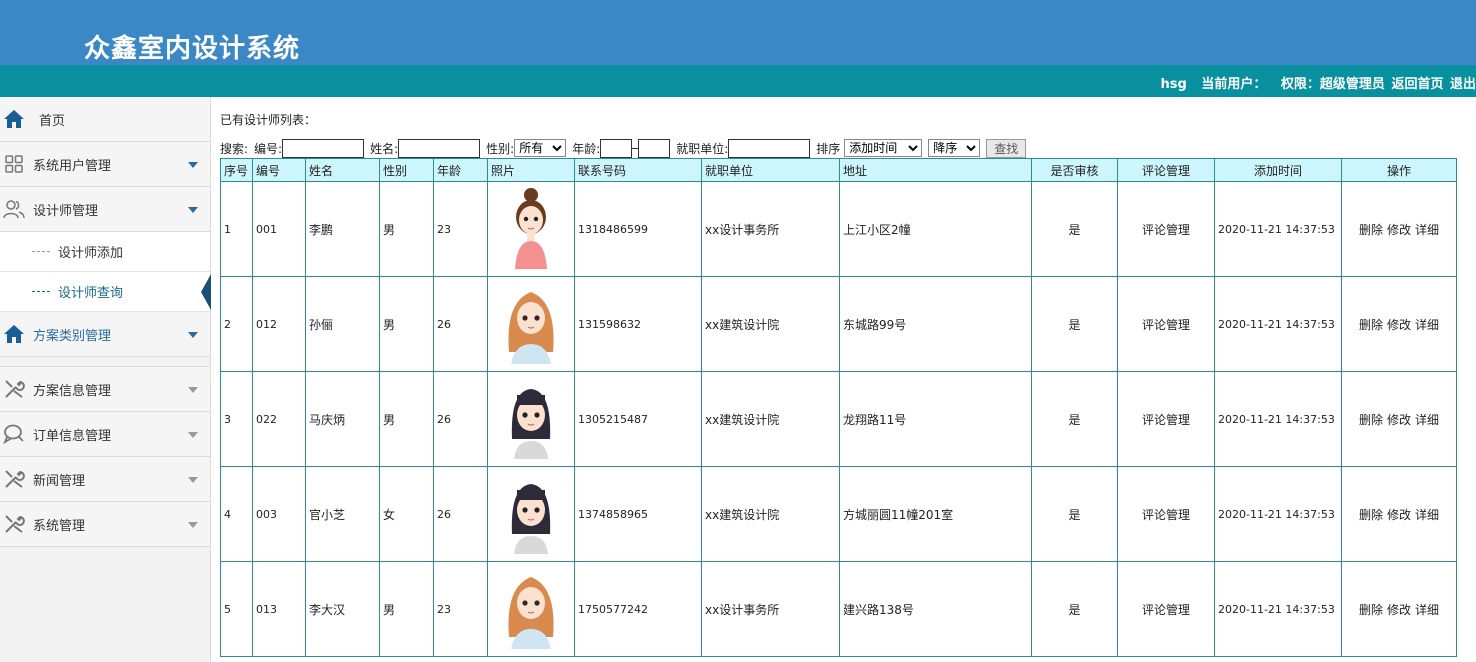 Image resolution: width=1476 pixels, height=662 pixels. I want to click on cell-no: 003, so click(279, 514).